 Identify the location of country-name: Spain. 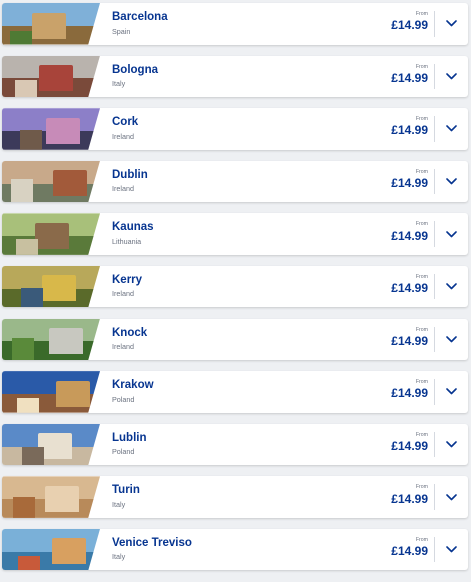
(121, 31).